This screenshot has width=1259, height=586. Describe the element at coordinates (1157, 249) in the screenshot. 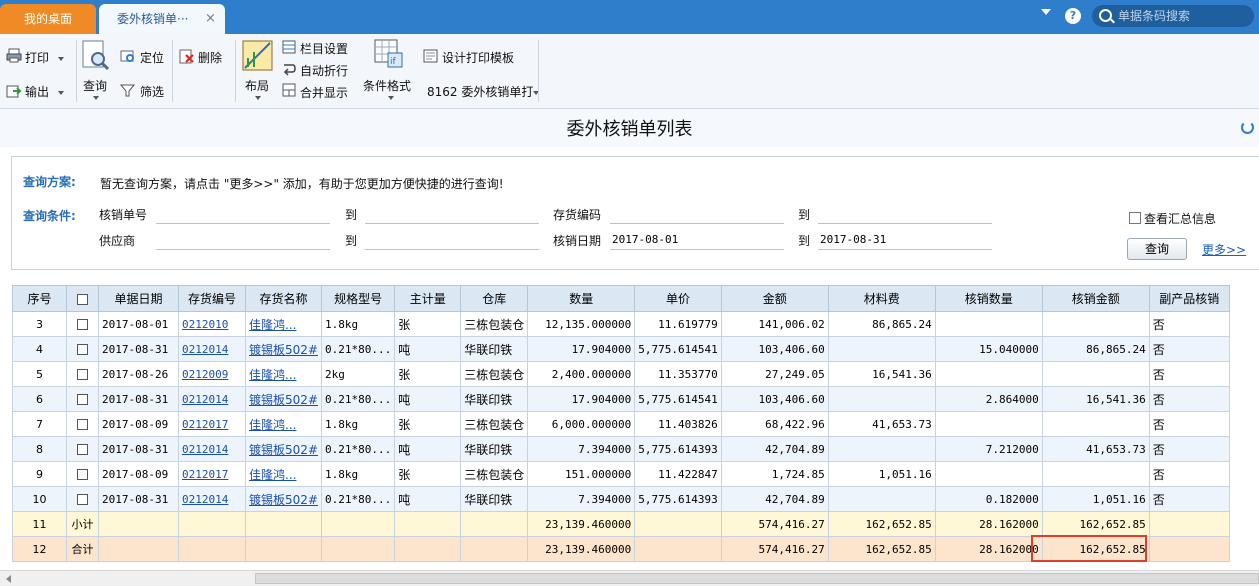

I see `query-submit-button: 查询` at that location.